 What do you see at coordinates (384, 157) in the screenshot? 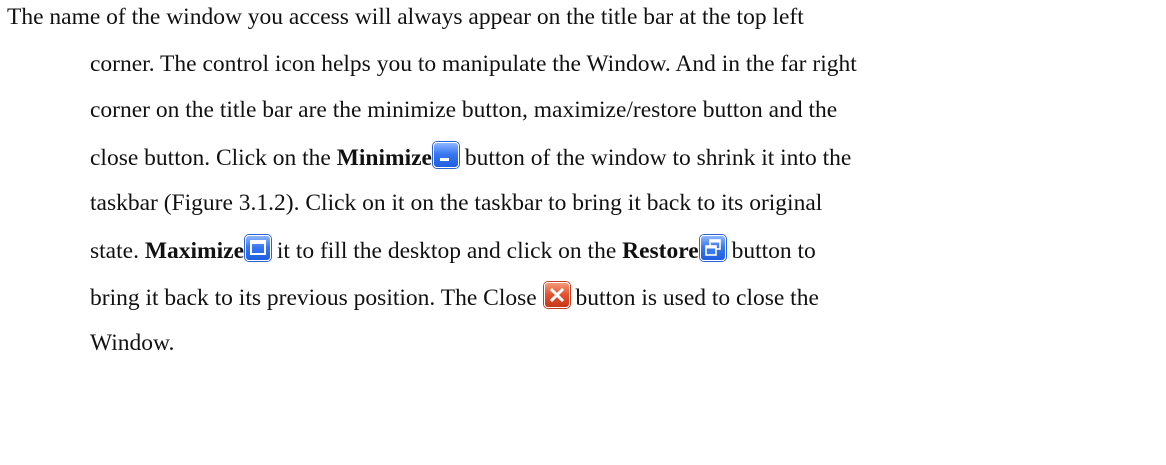
I see `minimize-term: Minimize` at bounding box center [384, 157].